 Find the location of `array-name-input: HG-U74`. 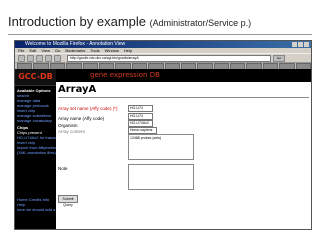

array-name-input: HG-U74 is located at coordinates (140, 116).